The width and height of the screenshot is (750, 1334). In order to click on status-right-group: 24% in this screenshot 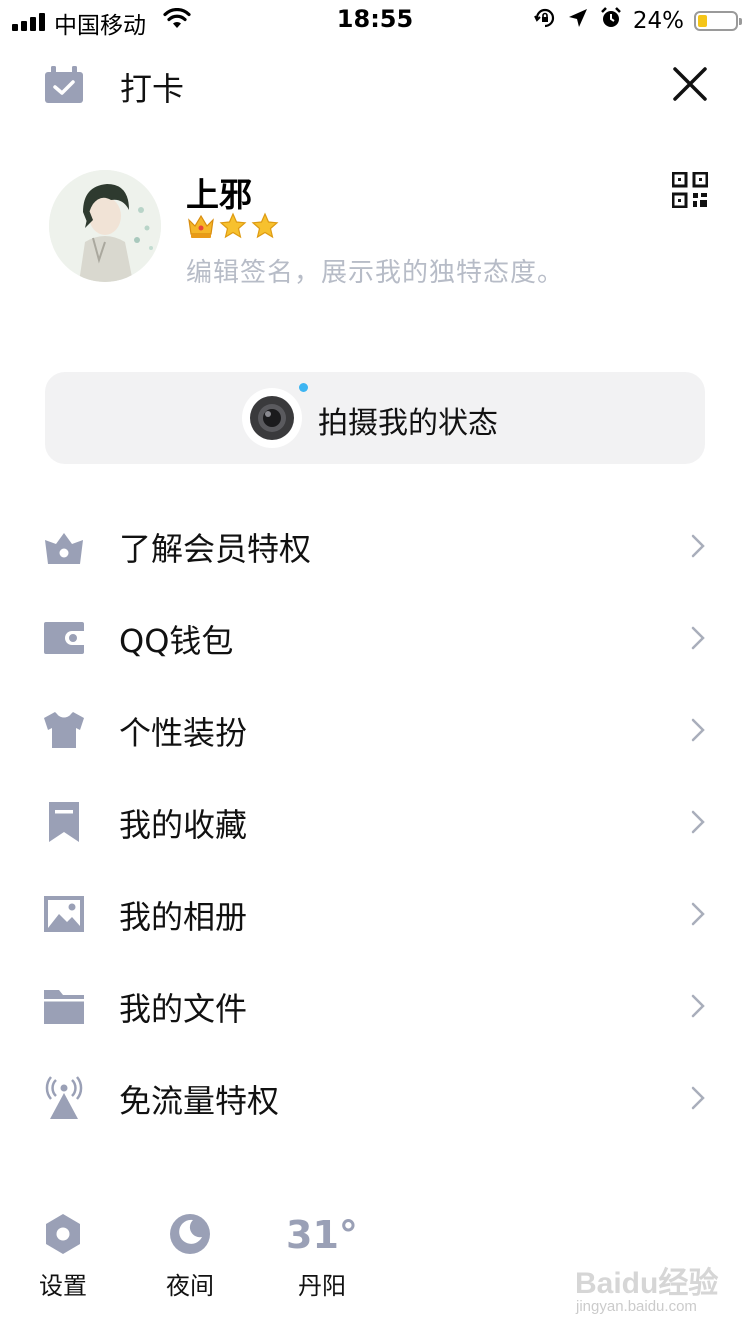, I will do `click(637, 21)`.